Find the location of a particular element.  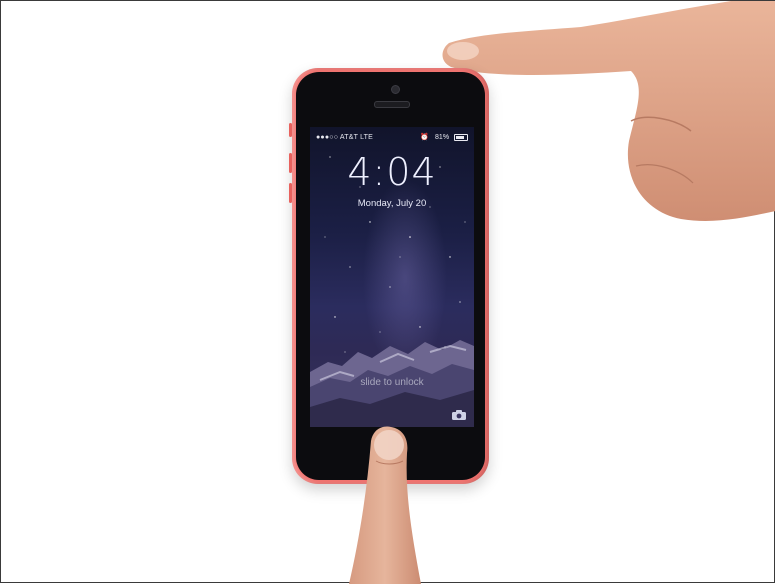

slide-to-unlock: slide to unlock is located at coordinates (392, 382).